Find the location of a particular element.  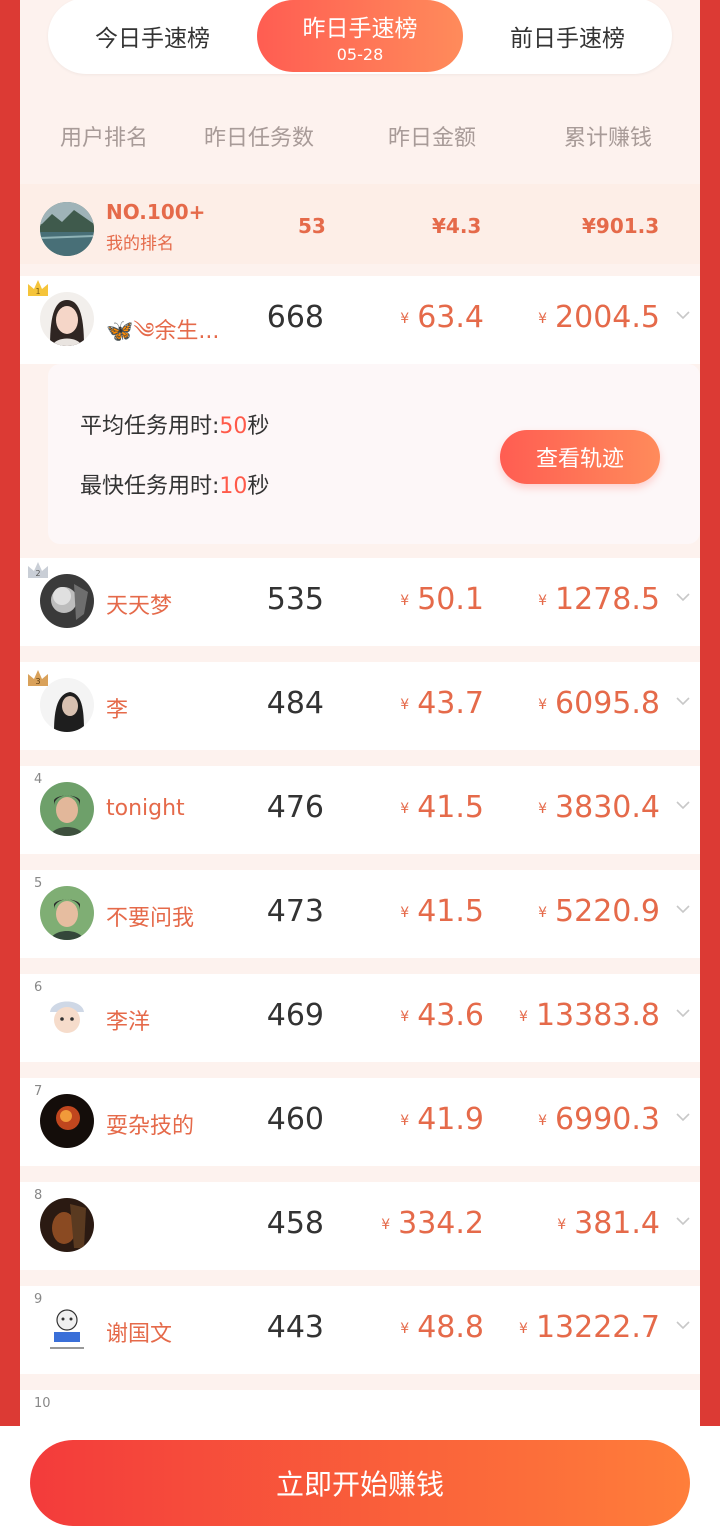

header-total: 累计赚钱 is located at coordinates (608, 138).